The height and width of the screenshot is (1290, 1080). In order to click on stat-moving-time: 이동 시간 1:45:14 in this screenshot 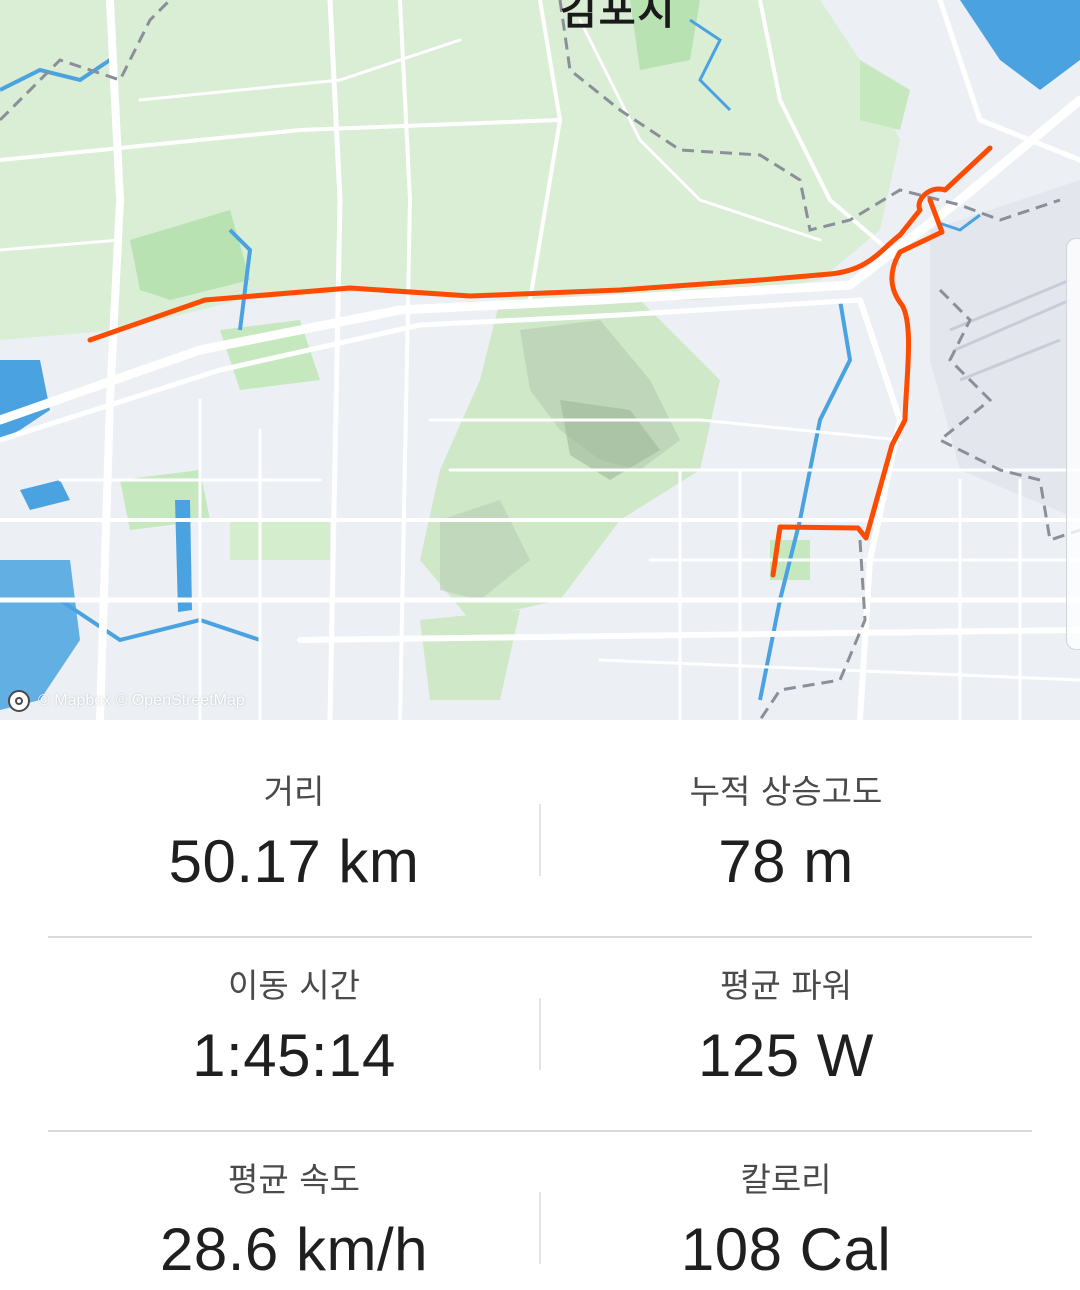, I will do `click(294, 1033)`.